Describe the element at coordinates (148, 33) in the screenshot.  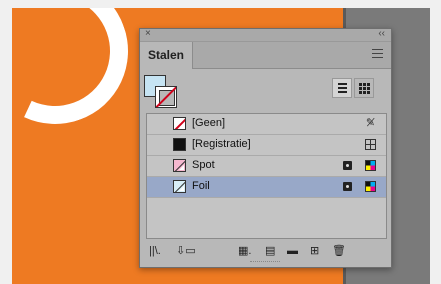
I see `close-icon: ×` at that location.